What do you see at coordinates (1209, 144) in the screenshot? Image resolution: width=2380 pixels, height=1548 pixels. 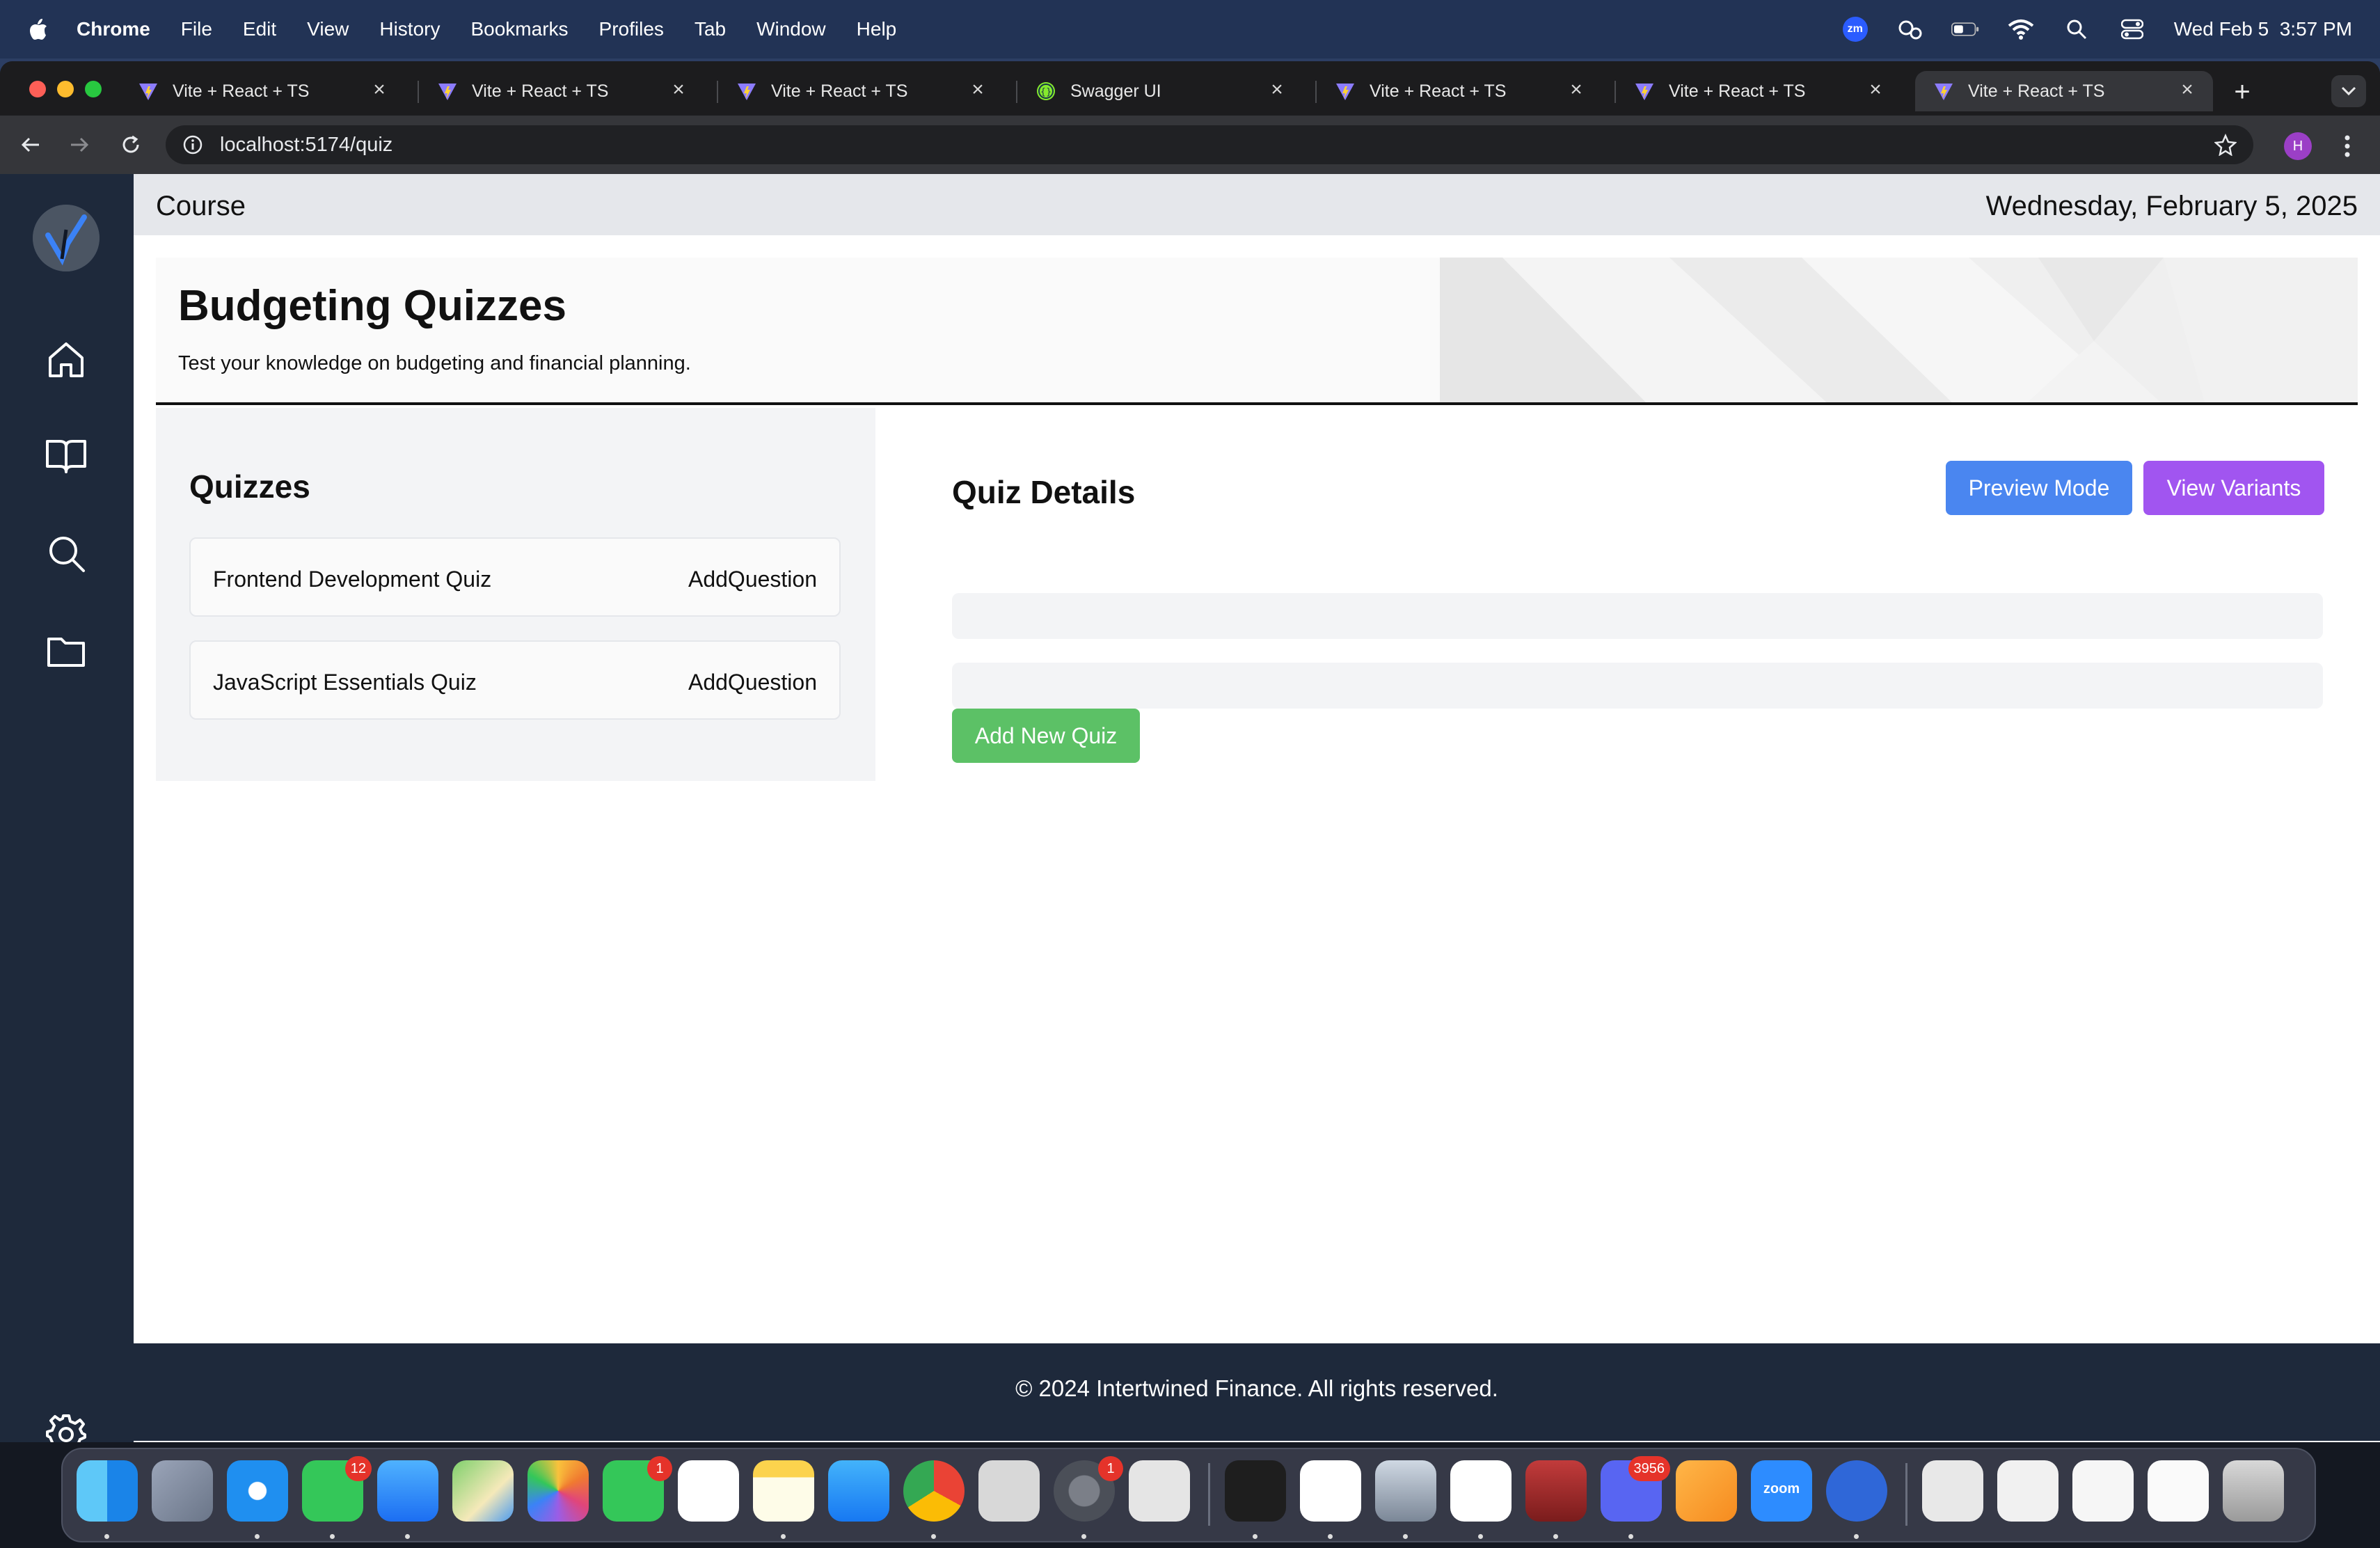 I see `address-bar: localhost:5174/quiz` at bounding box center [1209, 144].